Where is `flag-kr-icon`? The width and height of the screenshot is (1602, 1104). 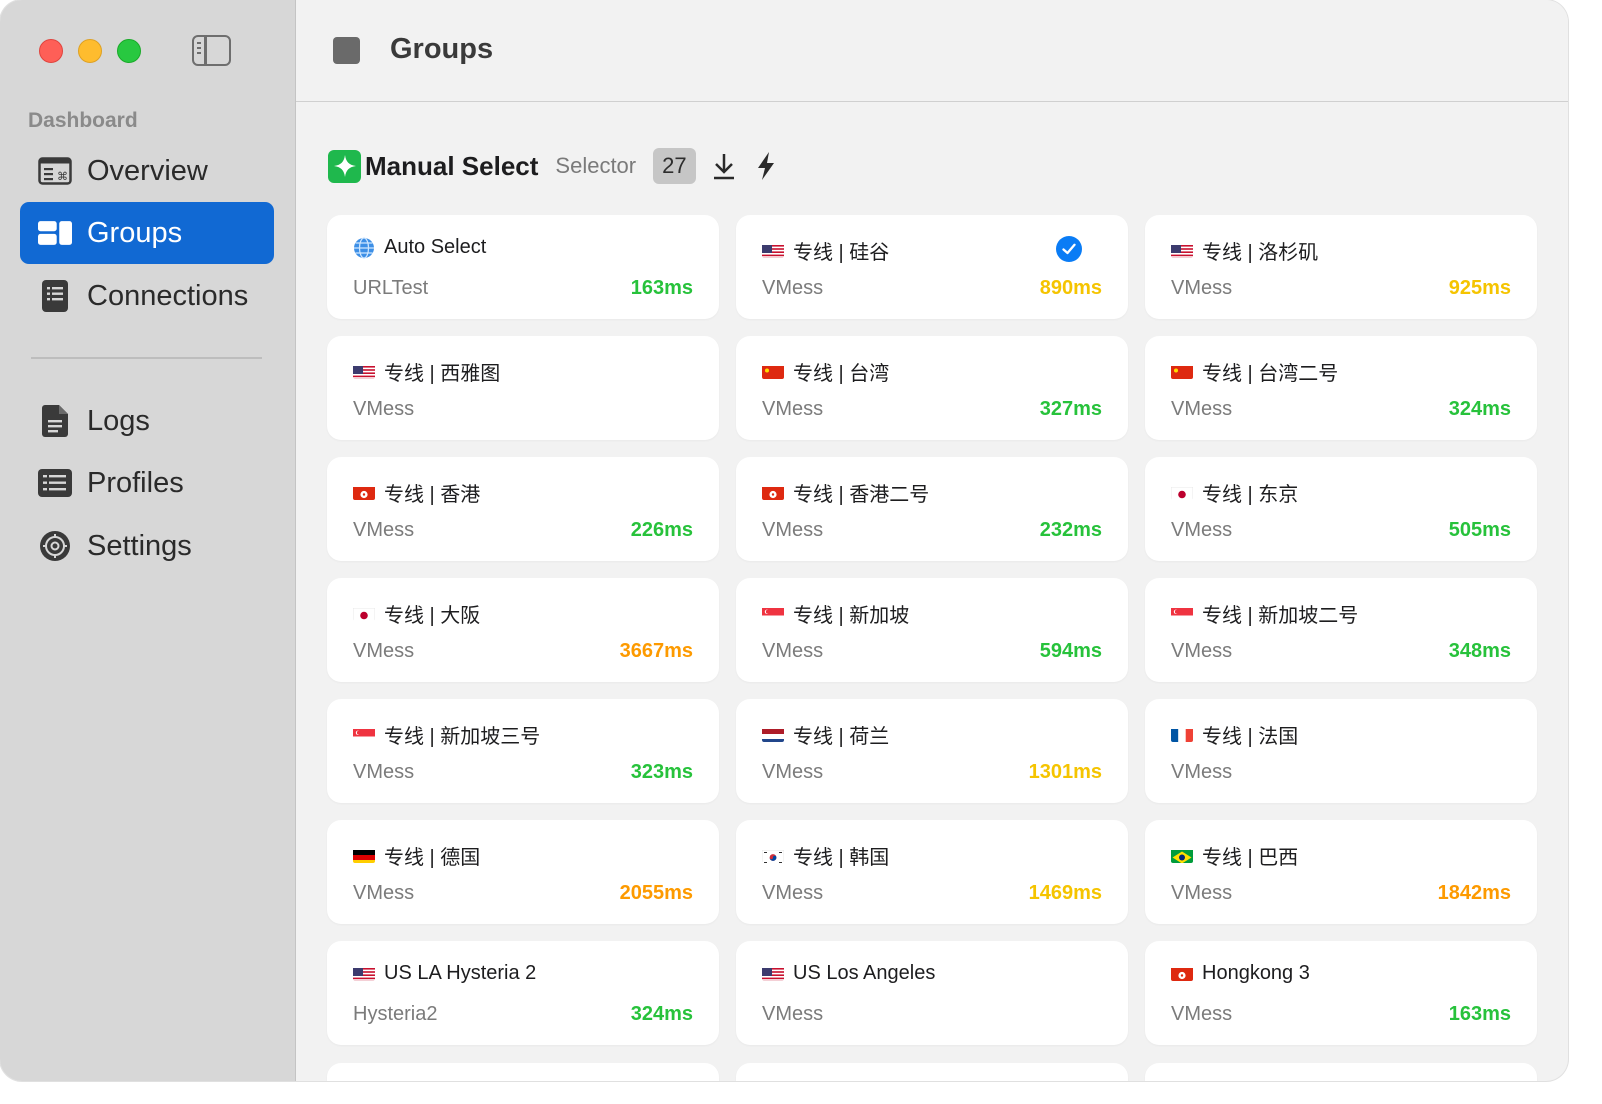 flag-kr-icon is located at coordinates (773, 855).